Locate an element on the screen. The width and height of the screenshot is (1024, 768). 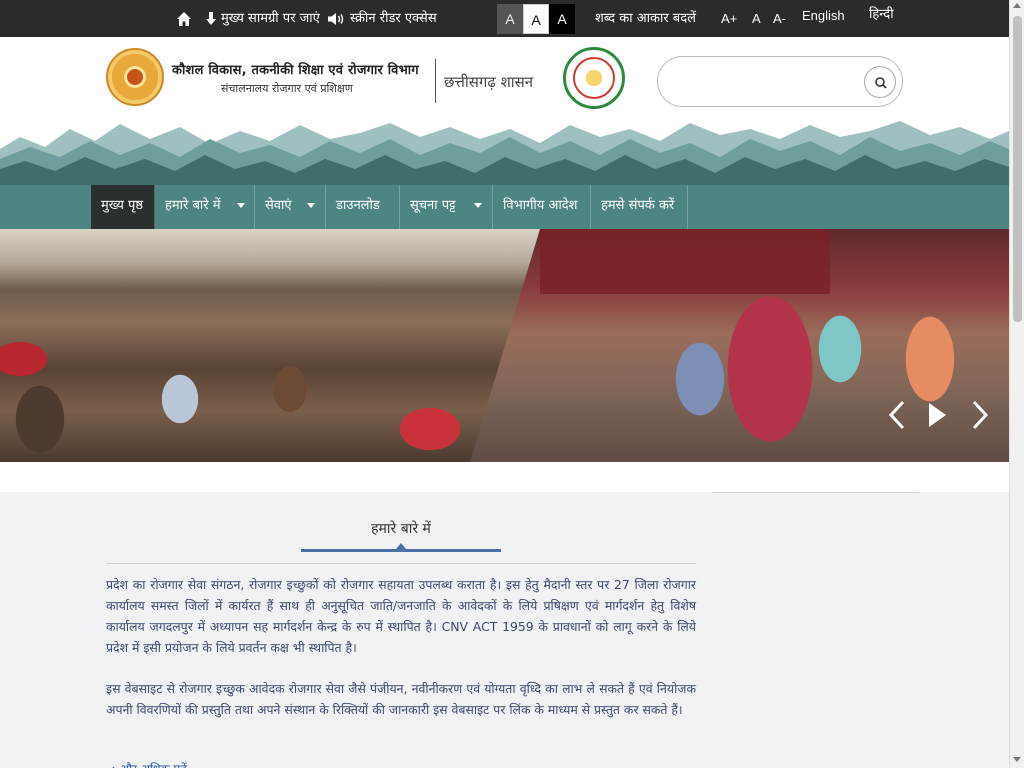
read-more-link: → और अधिक पढ़ें is located at coordinates (146, 764).